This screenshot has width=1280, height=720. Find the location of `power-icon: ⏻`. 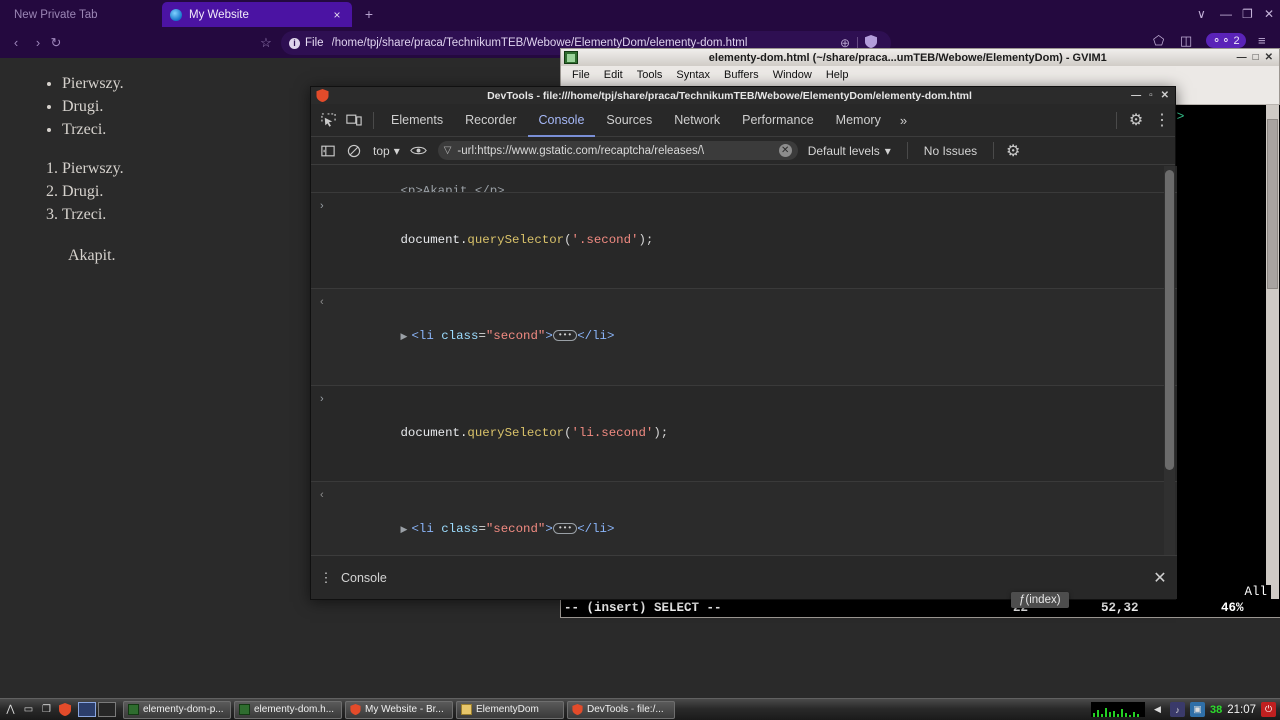

power-icon: ⏻ is located at coordinates (1268, 709).